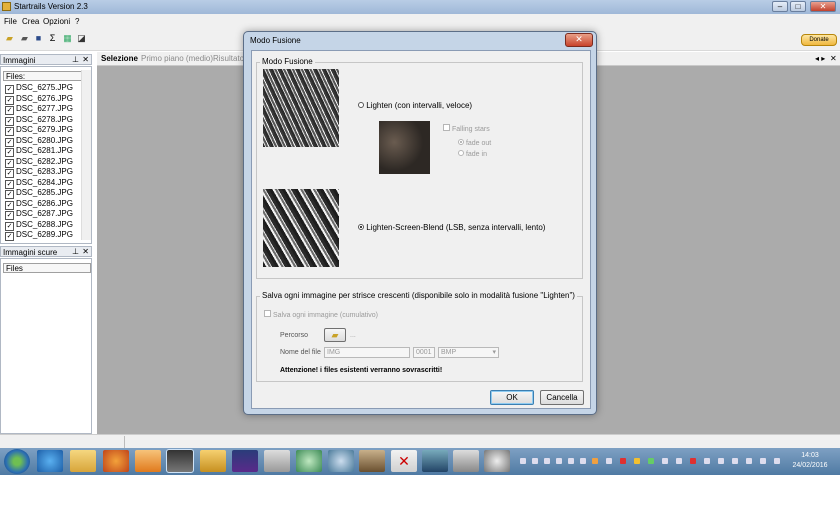 The width and height of the screenshot is (840, 530). I want to click on calculator-icon, so click(466, 461).